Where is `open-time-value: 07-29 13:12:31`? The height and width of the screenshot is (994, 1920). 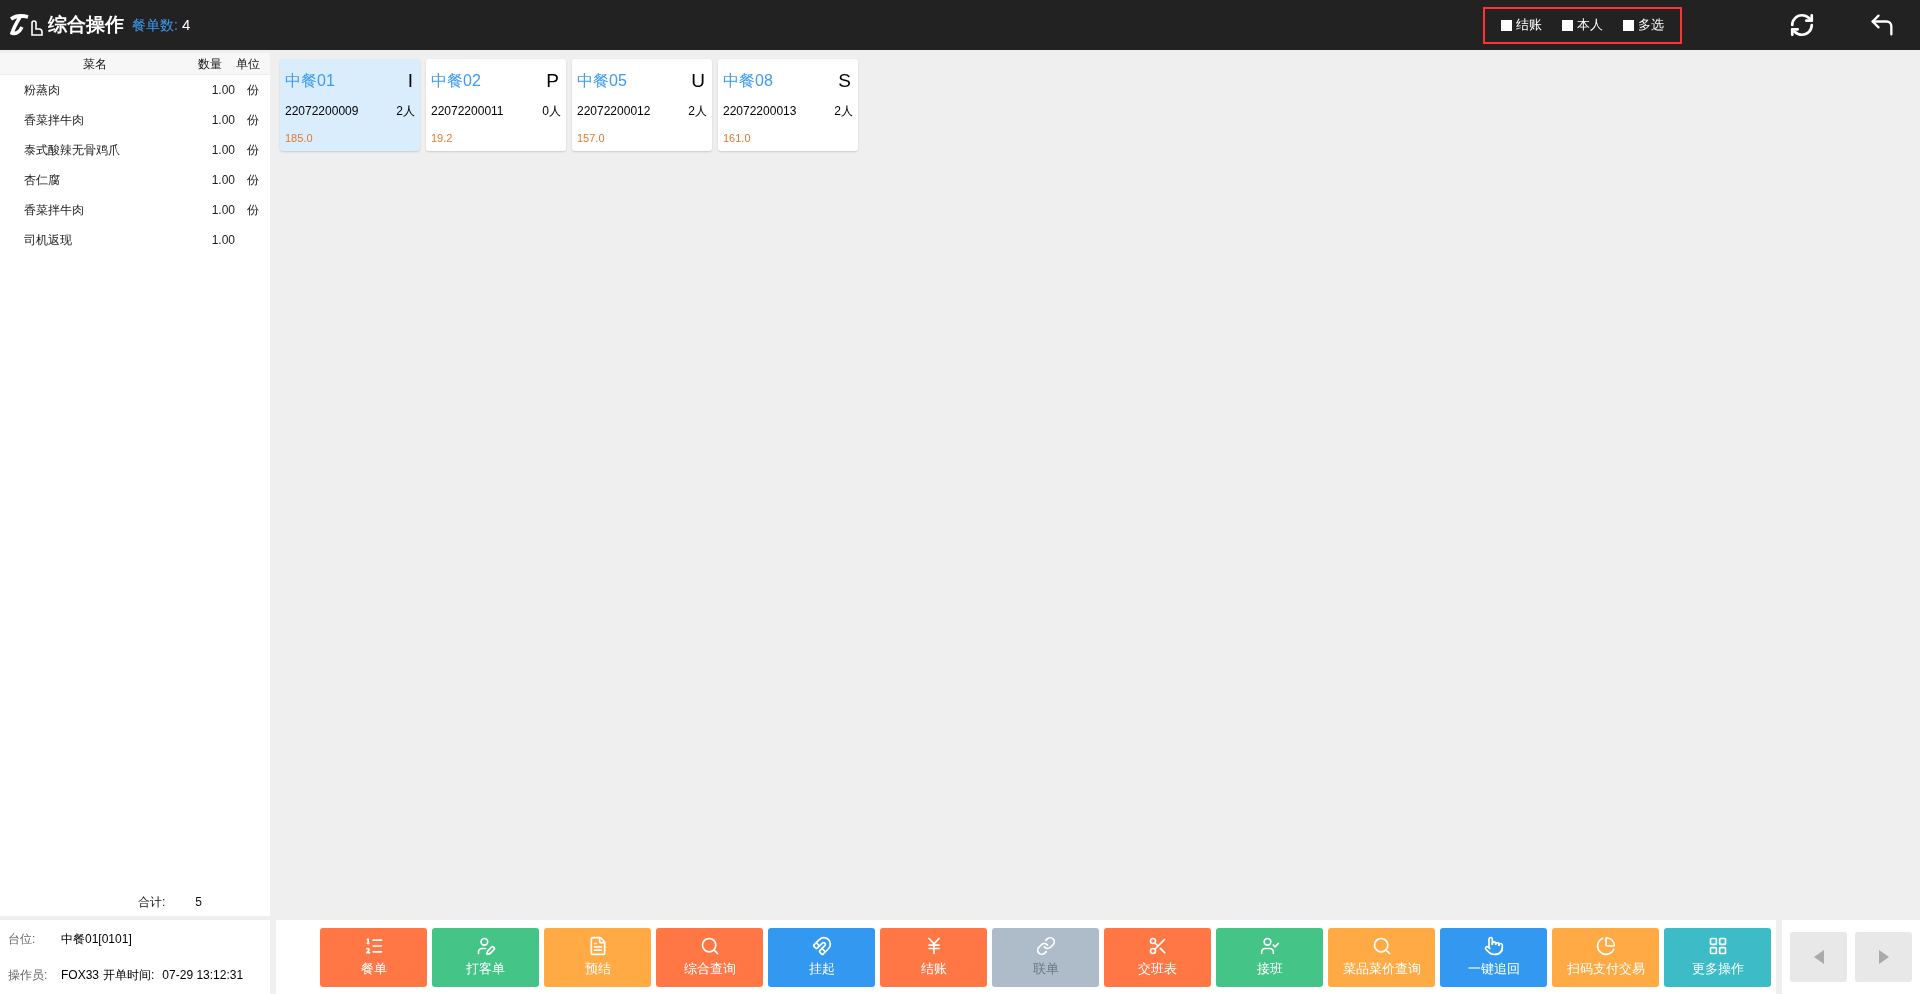 open-time-value: 07-29 13:12:31 is located at coordinates (203, 975).